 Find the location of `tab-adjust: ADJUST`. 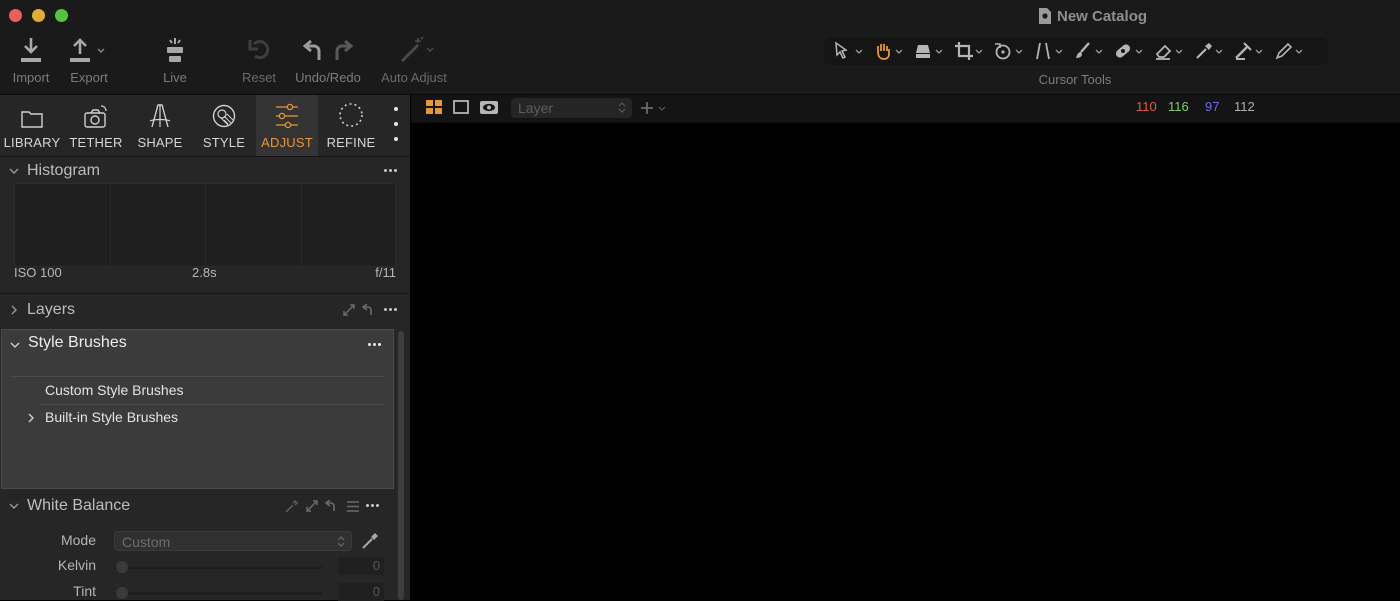

tab-adjust: ADJUST is located at coordinates (287, 125).